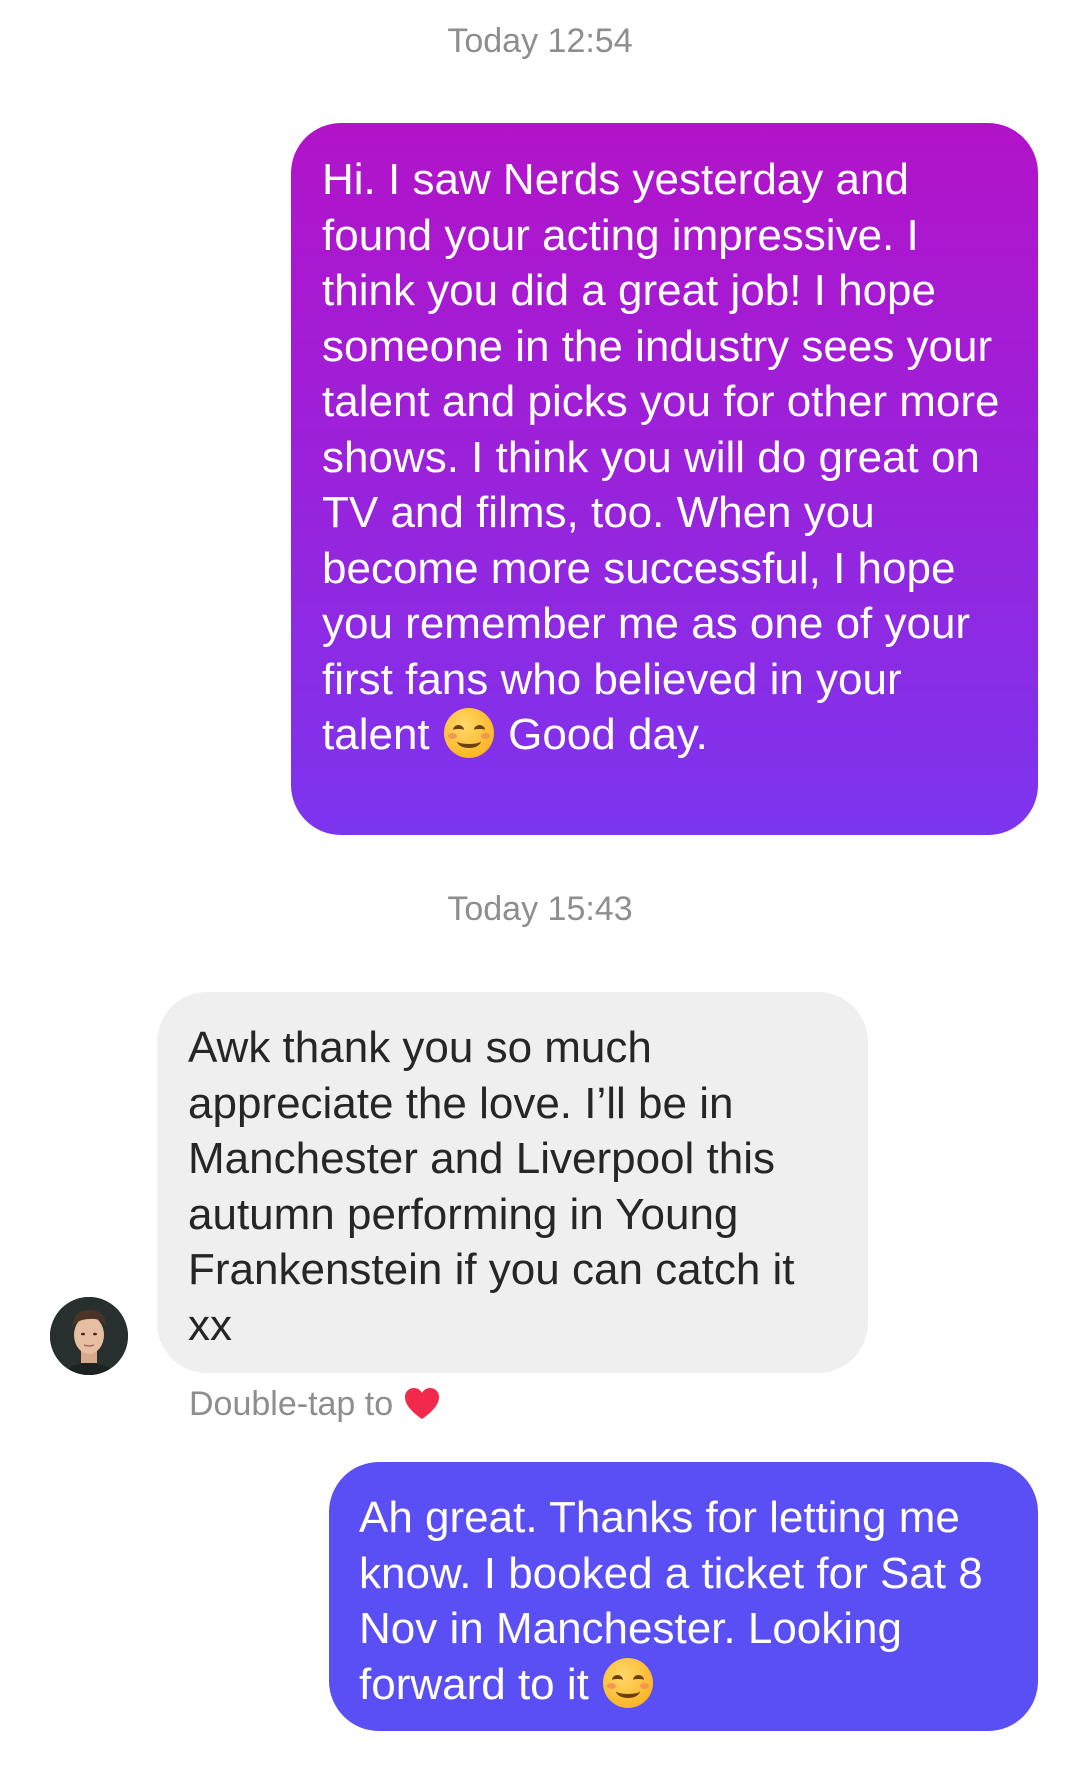 The height and width of the screenshot is (1773, 1080). I want to click on heart-icon, so click(422, 1404).